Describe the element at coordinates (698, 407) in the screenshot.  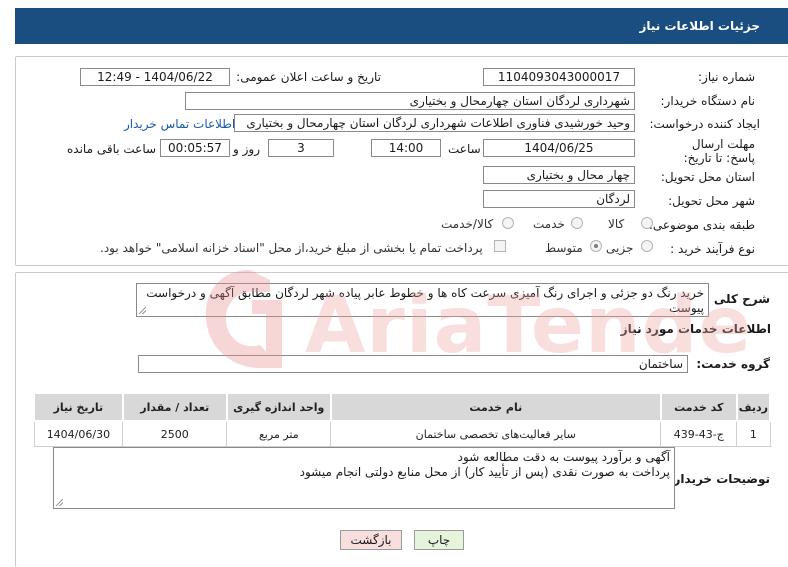
I see `col-code: کد خدمت` at that location.